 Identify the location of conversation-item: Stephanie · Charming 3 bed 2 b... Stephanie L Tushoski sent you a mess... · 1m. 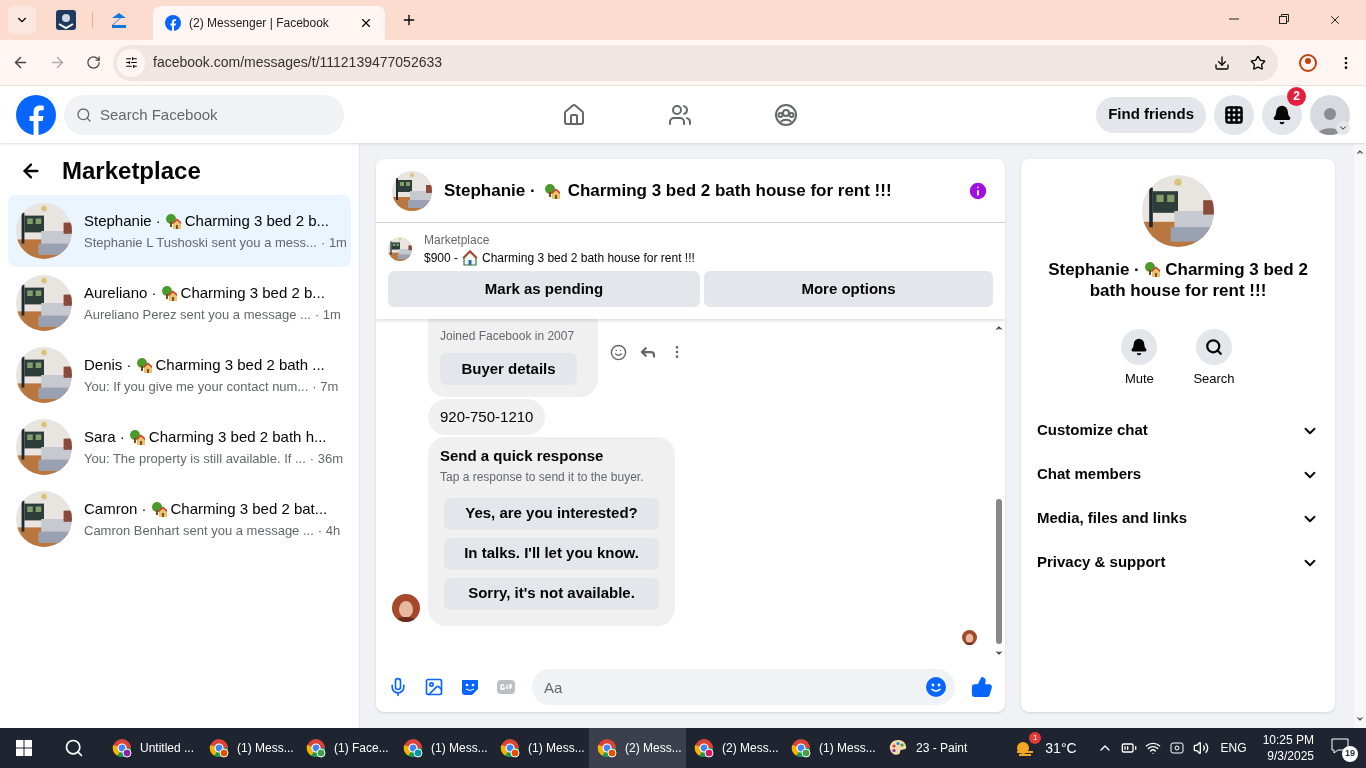
(179, 231).